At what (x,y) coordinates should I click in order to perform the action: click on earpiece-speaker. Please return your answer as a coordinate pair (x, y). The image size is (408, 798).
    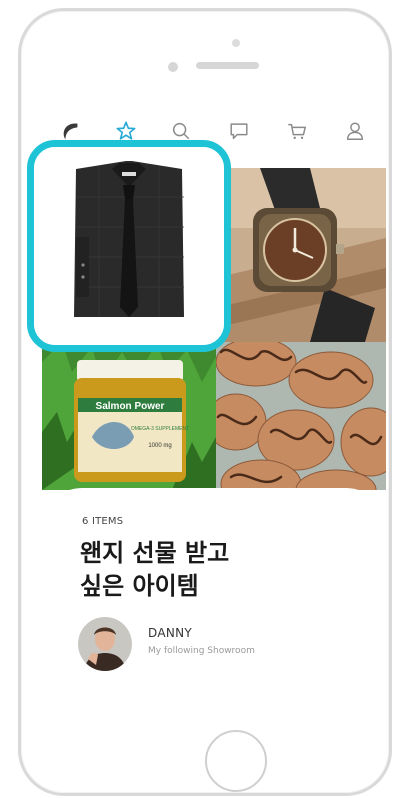
    Looking at the image, I should click on (227, 65).